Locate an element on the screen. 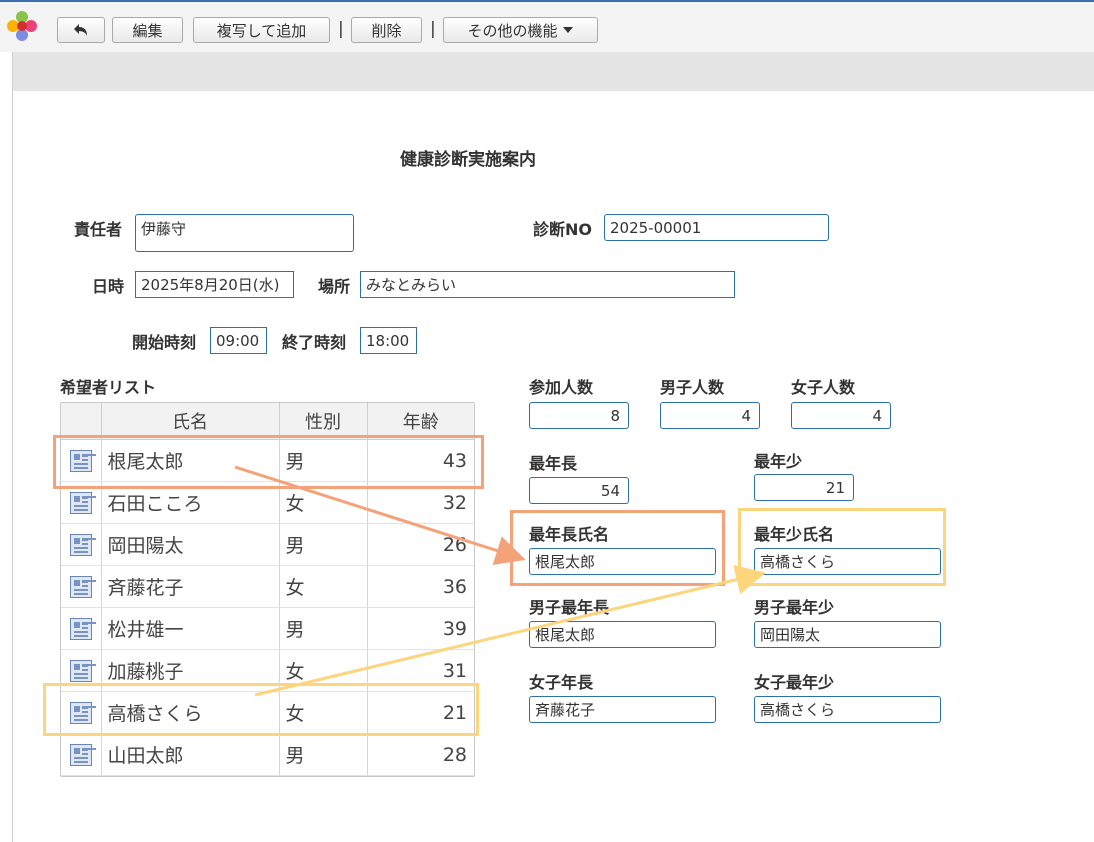 The height and width of the screenshot is (842, 1094). cell-name: 石田こころ is located at coordinates (189, 502).